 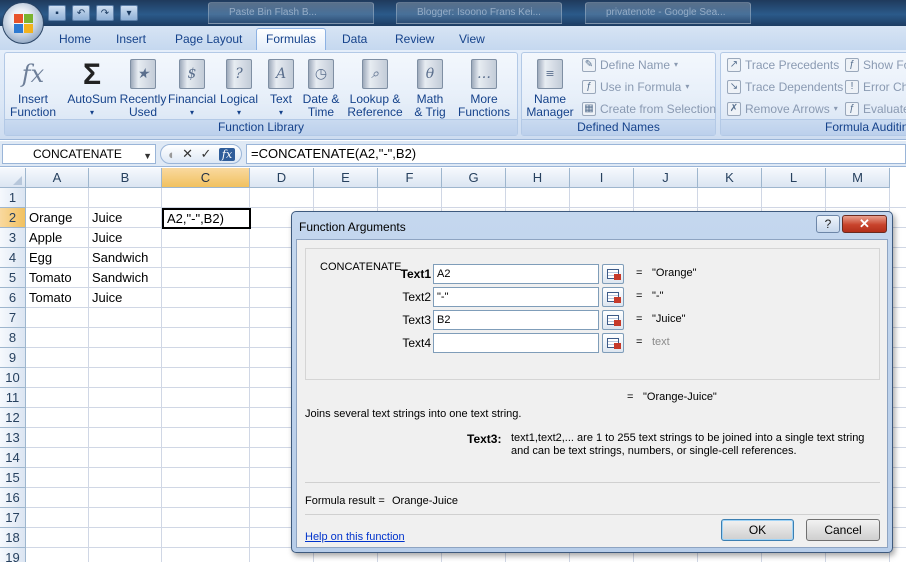 What do you see at coordinates (147, 156) in the screenshot?
I see `chevron-down-icon: ▼` at bounding box center [147, 156].